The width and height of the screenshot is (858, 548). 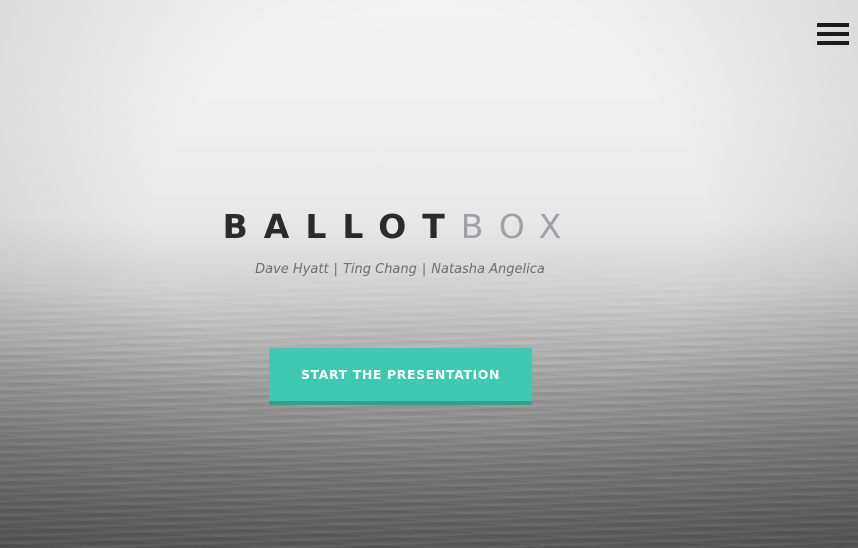 I want to click on hamburger-icon, so click(x=833, y=34).